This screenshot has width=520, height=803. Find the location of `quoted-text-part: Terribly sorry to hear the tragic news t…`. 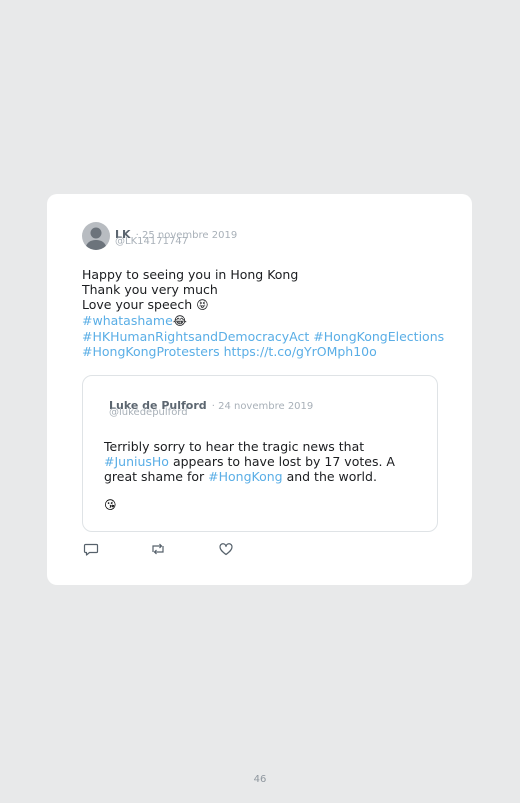

quoted-text-part: Terribly sorry to hear the tragic news t… is located at coordinates (234, 446).